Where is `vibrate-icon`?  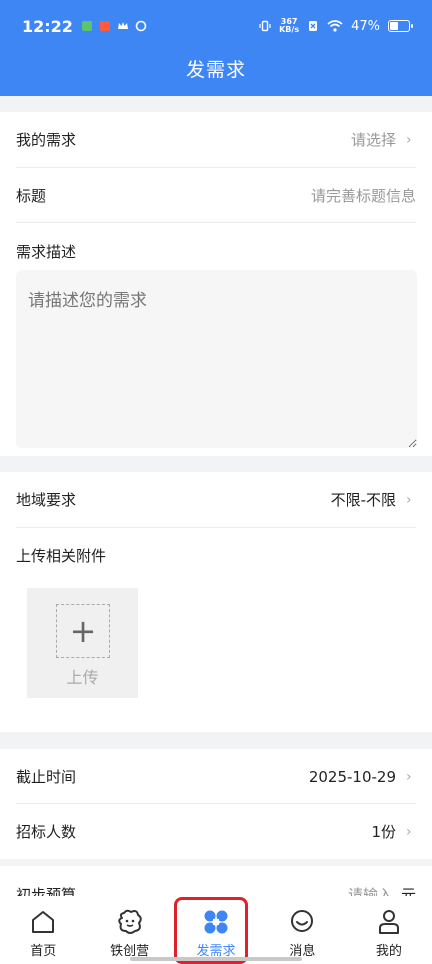
vibrate-icon is located at coordinates (265, 26).